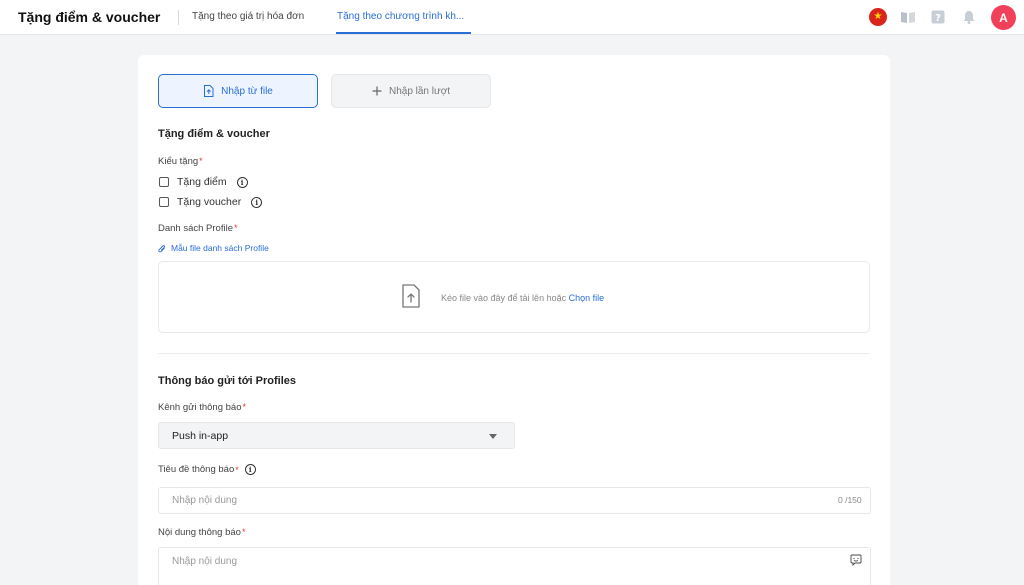 Image resolution: width=1024 pixels, height=585 pixels. What do you see at coordinates (164, 182) in the screenshot?
I see `points-checkbox` at bounding box center [164, 182].